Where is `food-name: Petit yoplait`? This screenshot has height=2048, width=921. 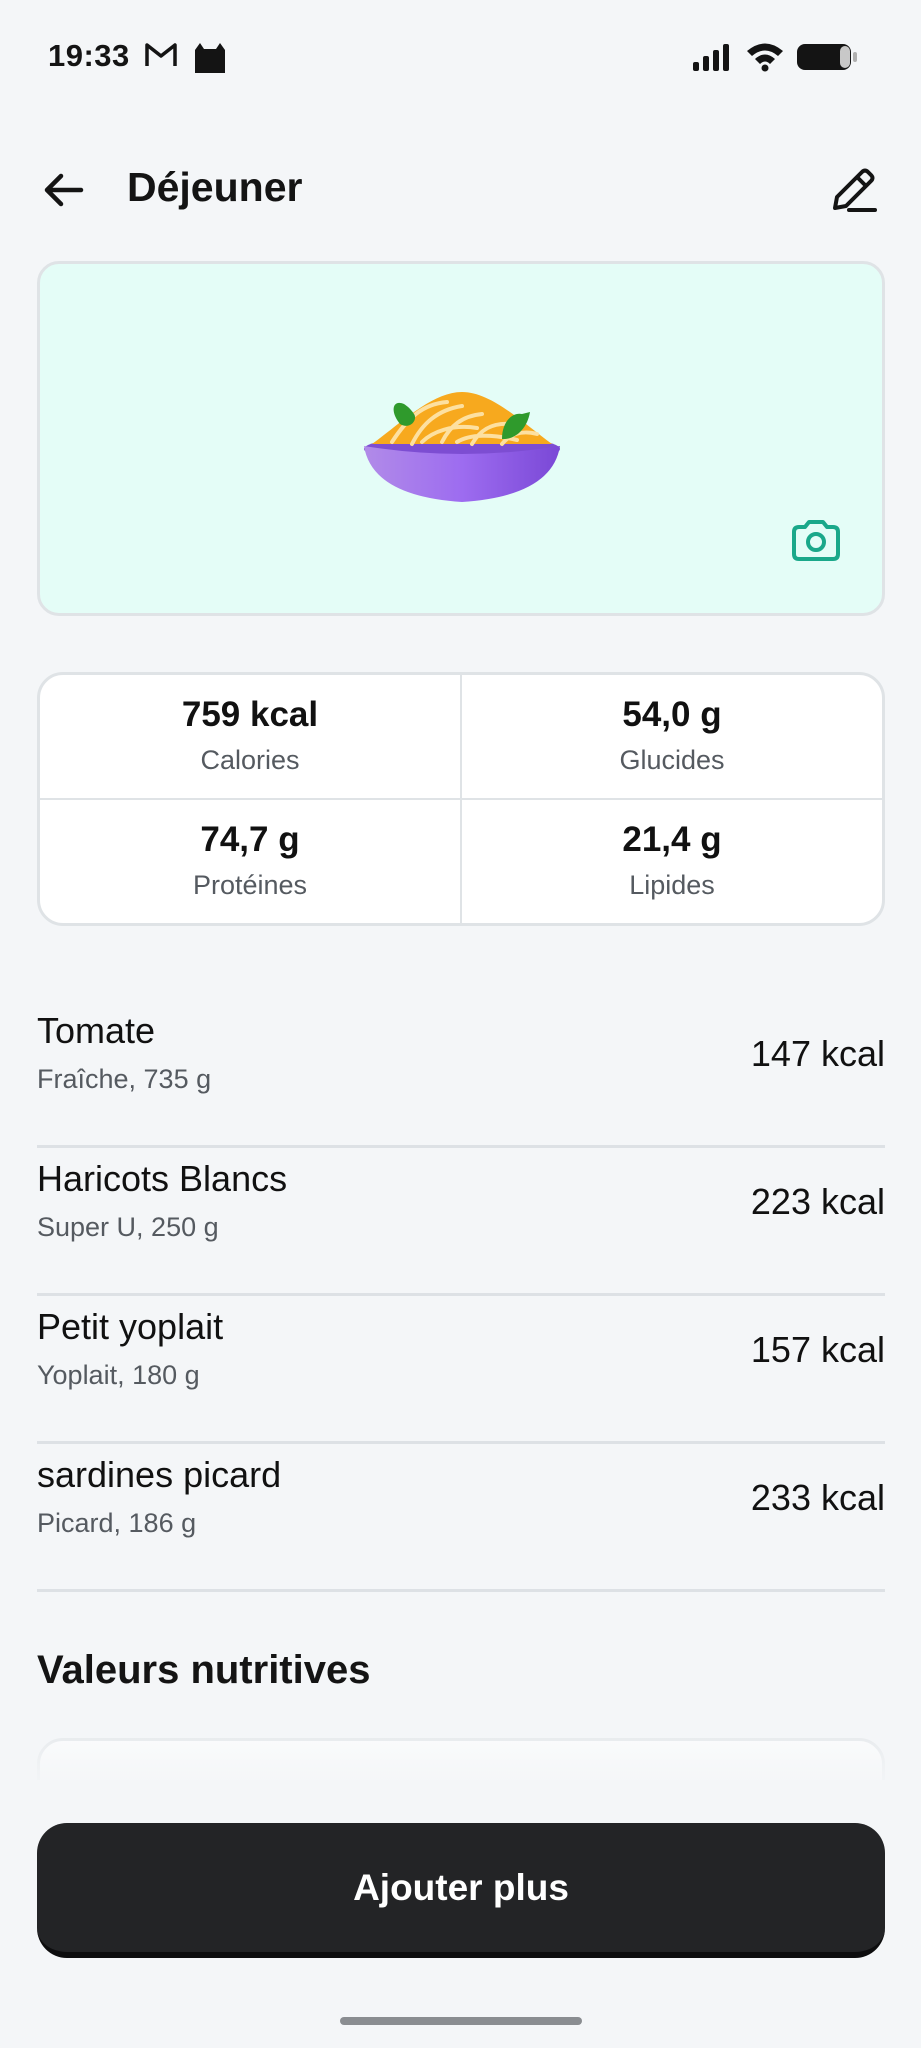 food-name: Petit yoplait is located at coordinates (130, 1326).